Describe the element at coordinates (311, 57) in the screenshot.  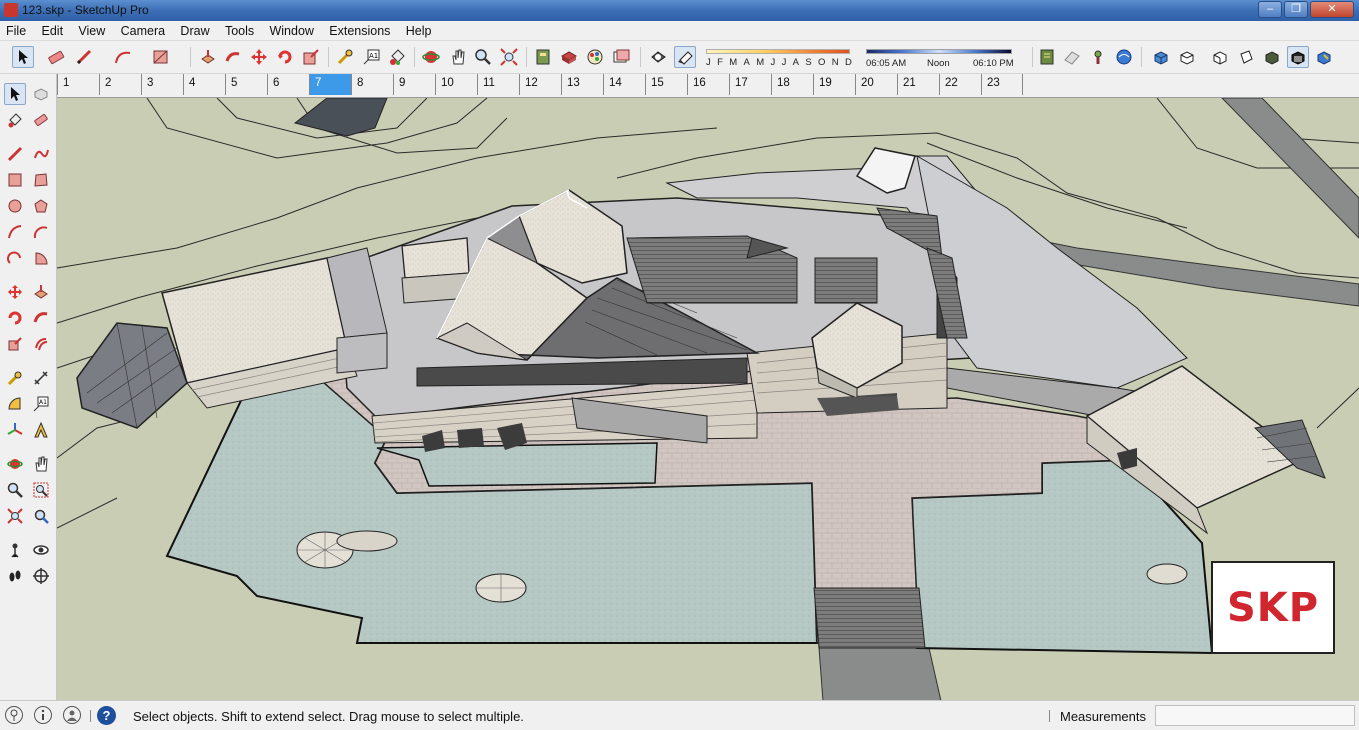
I see `scale-icon` at that location.